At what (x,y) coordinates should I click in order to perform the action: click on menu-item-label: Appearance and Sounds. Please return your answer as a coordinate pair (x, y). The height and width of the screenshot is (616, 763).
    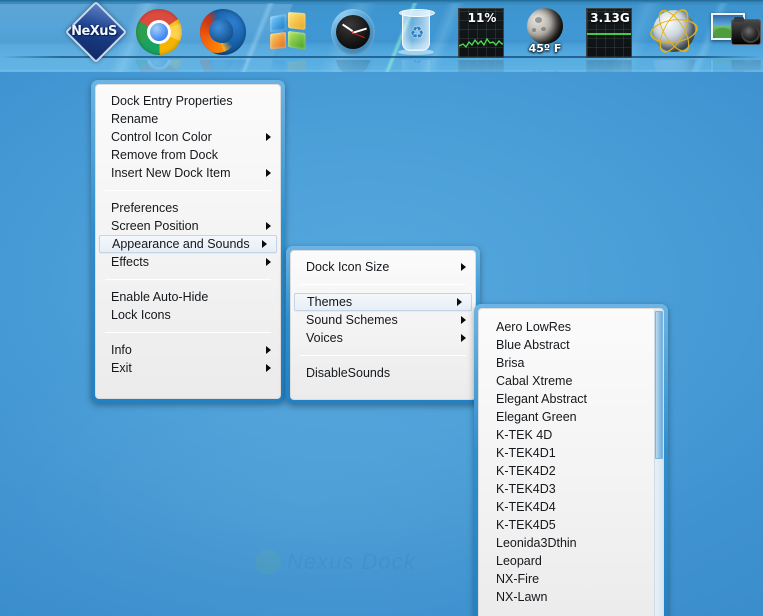
    Looking at the image, I should click on (181, 244).